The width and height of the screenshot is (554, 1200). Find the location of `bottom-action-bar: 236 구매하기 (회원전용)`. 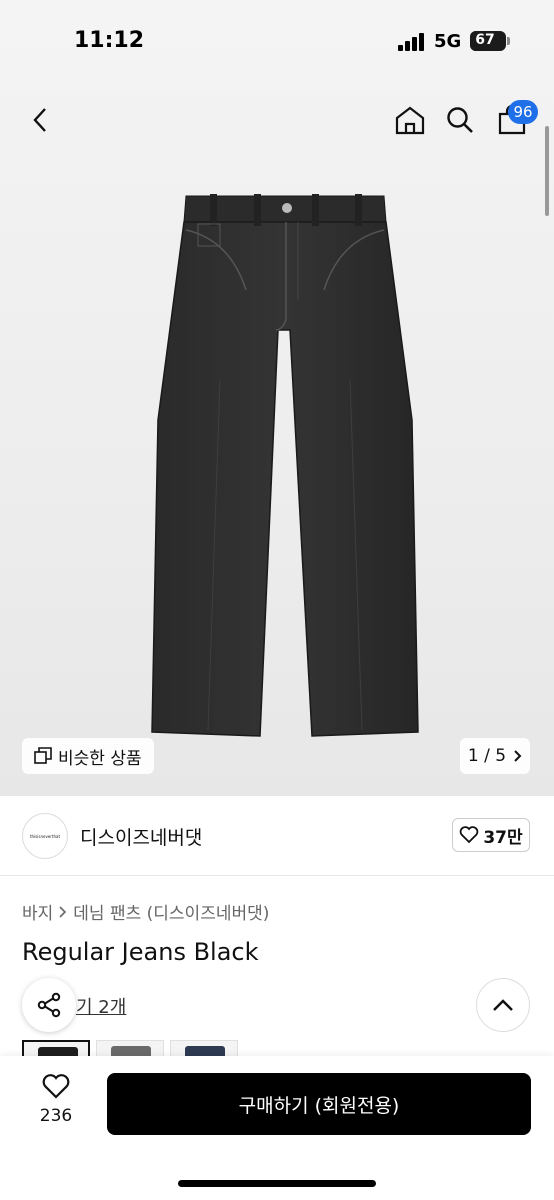

bottom-action-bar: 236 구매하기 (회원전용) is located at coordinates (277, 1128).